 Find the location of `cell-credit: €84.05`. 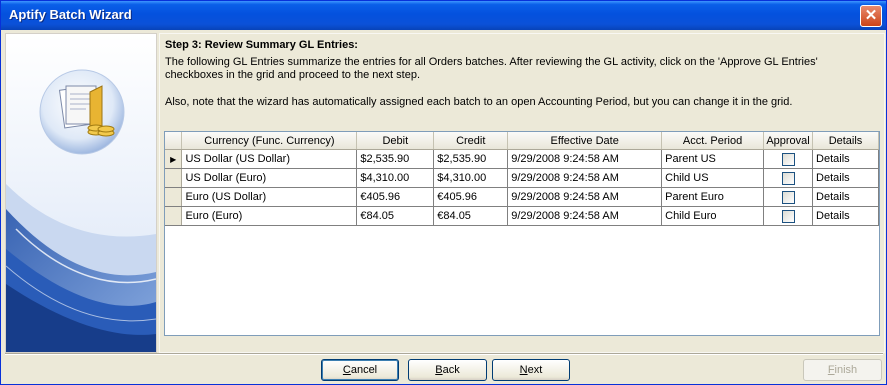

cell-credit: €84.05 is located at coordinates (471, 216).